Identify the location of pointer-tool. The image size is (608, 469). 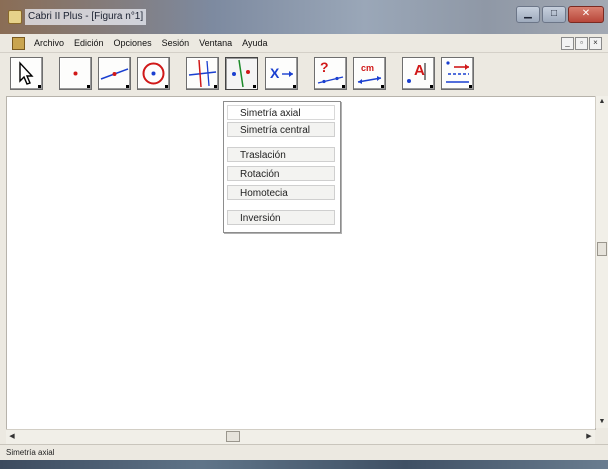
(26, 73).